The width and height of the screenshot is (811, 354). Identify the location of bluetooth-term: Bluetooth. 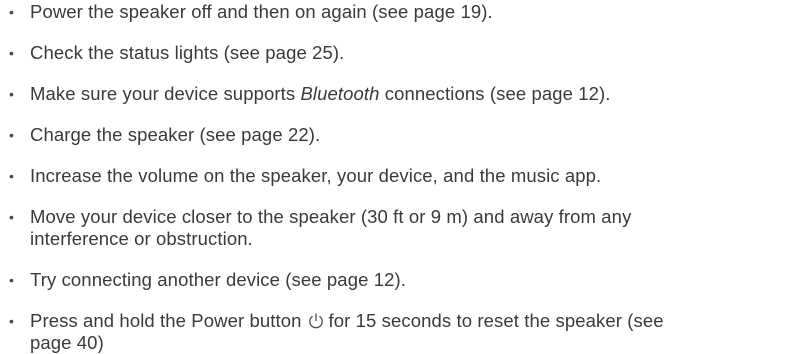
(340, 93).